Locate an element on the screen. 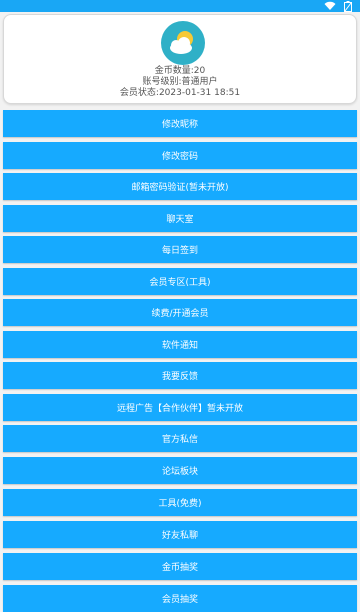 The height and width of the screenshot is (612, 360). account-level-text: 账号级别:普通用户 is located at coordinates (180, 82).